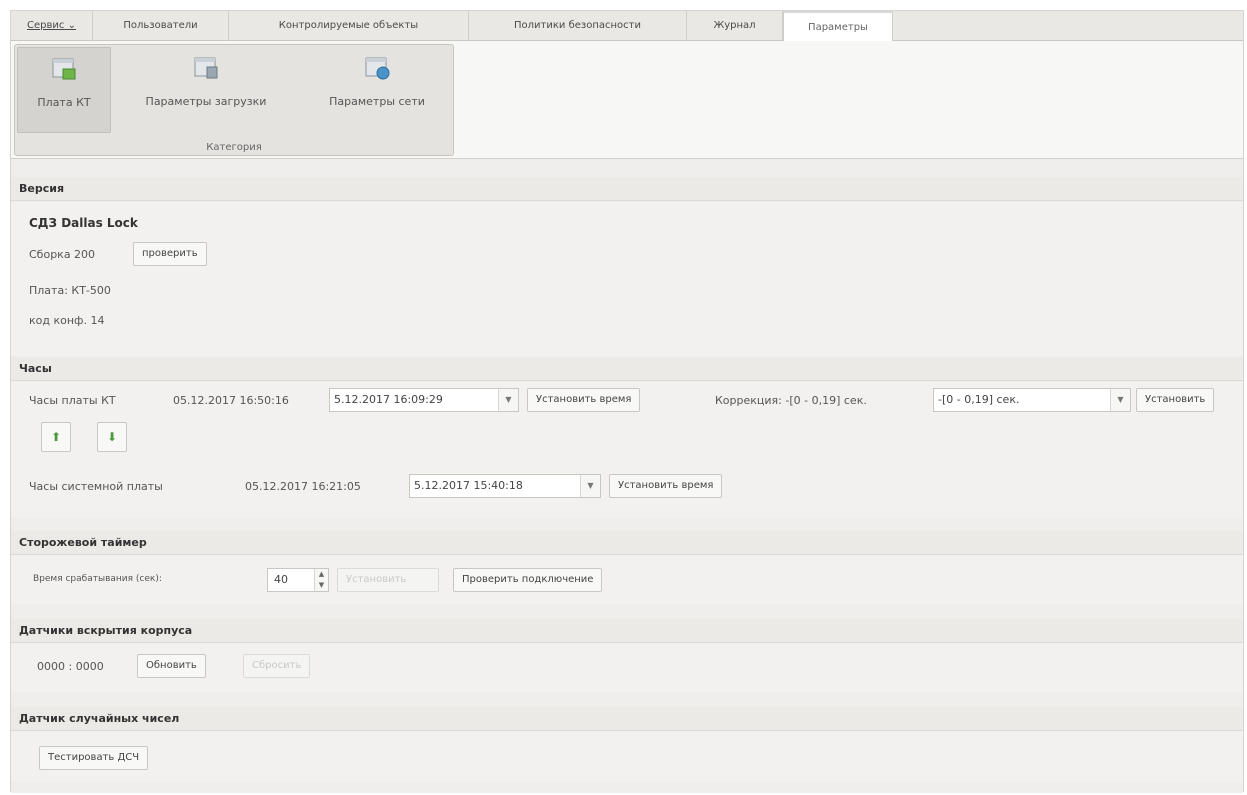  What do you see at coordinates (234, 147) in the screenshot?
I see `category-caption: Категория` at bounding box center [234, 147].